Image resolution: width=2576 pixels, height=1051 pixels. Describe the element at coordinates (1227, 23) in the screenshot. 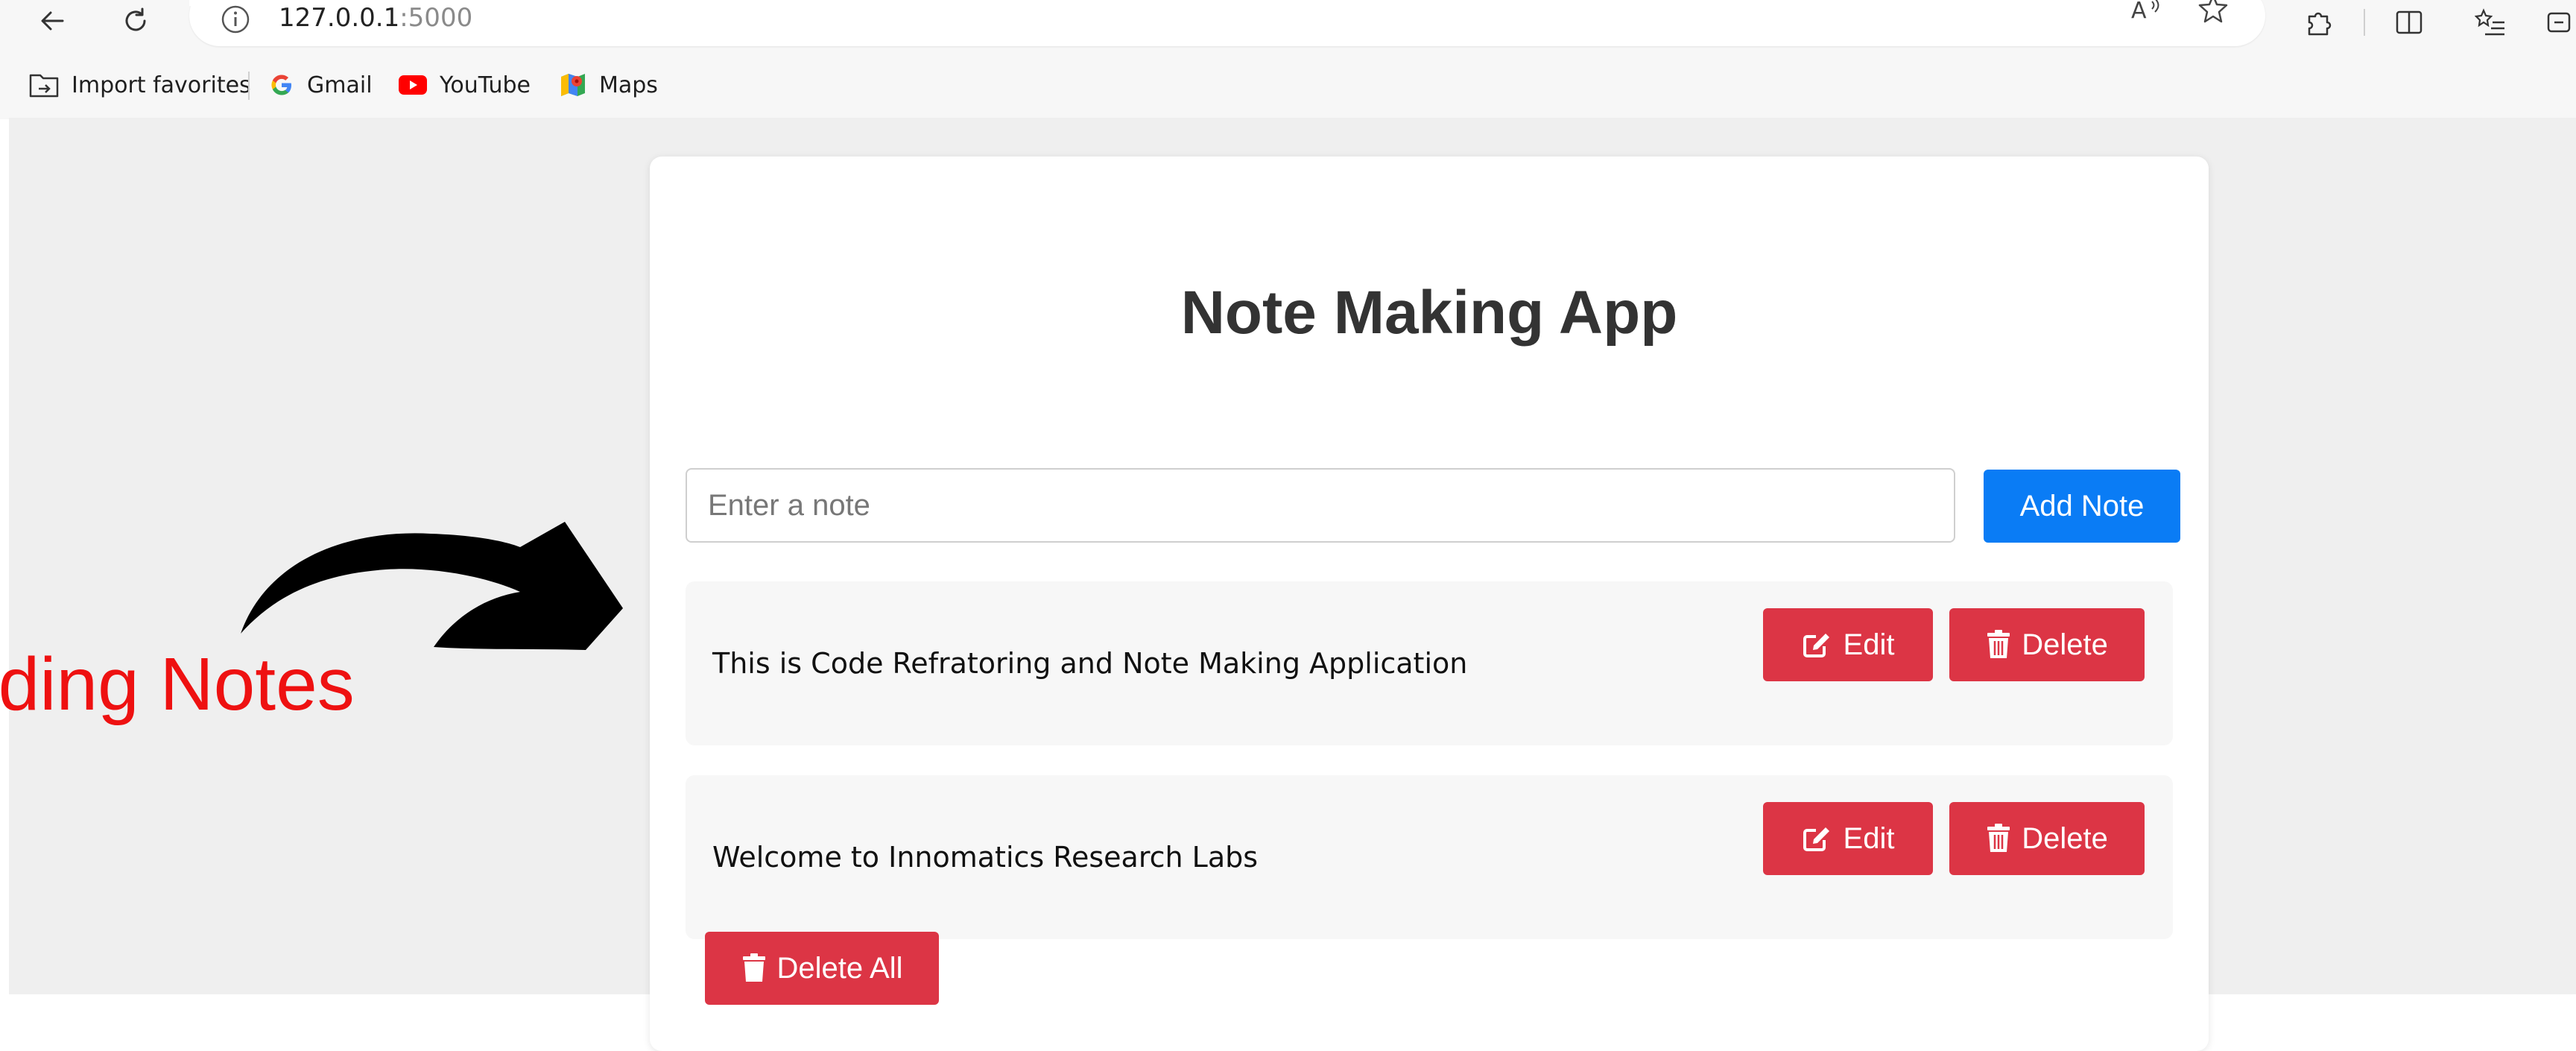

I see `address-bar: 127.0.0.1:5000 A` at that location.